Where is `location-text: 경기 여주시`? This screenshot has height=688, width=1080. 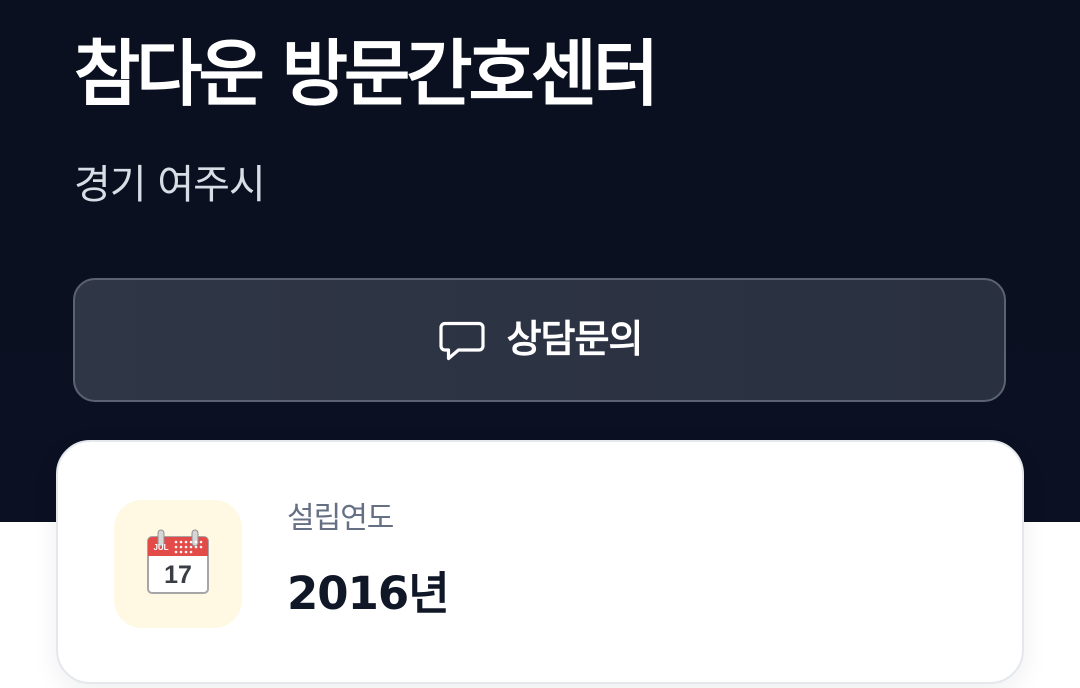
location-text: 경기 여주시 is located at coordinates (170, 185).